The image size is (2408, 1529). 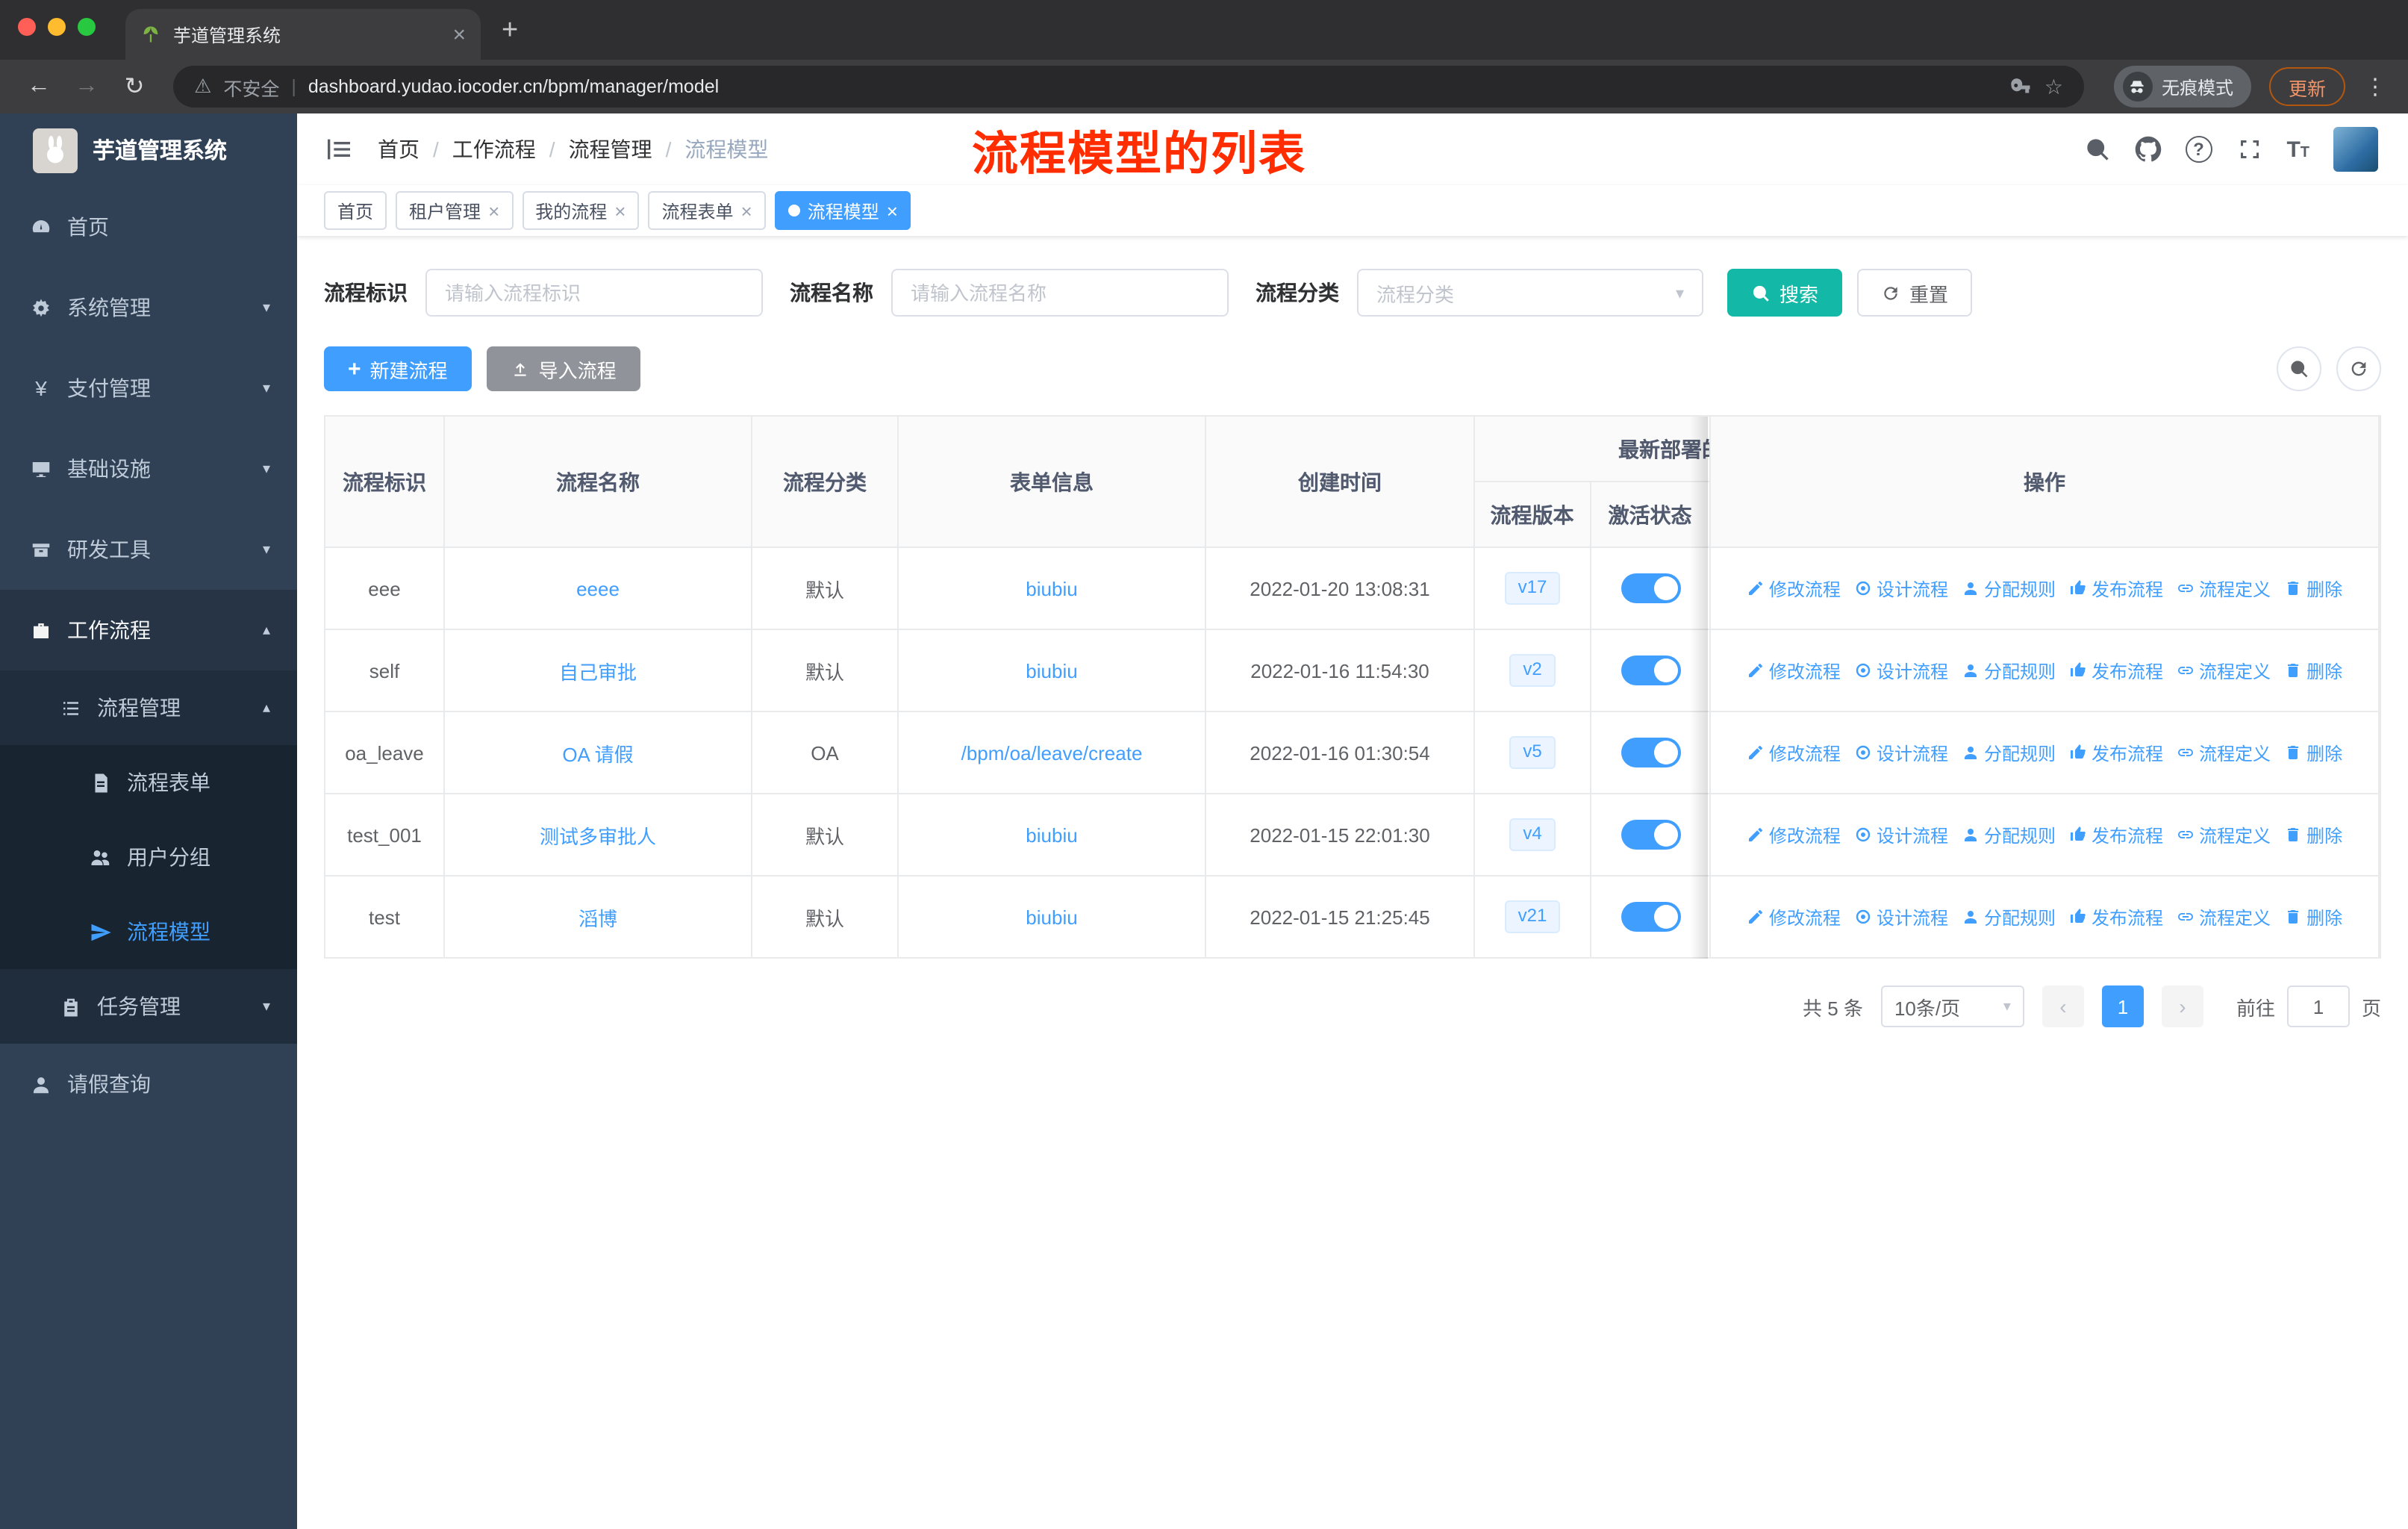 What do you see at coordinates (2122, 1006) in the screenshot?
I see `page-number-button: 1` at bounding box center [2122, 1006].